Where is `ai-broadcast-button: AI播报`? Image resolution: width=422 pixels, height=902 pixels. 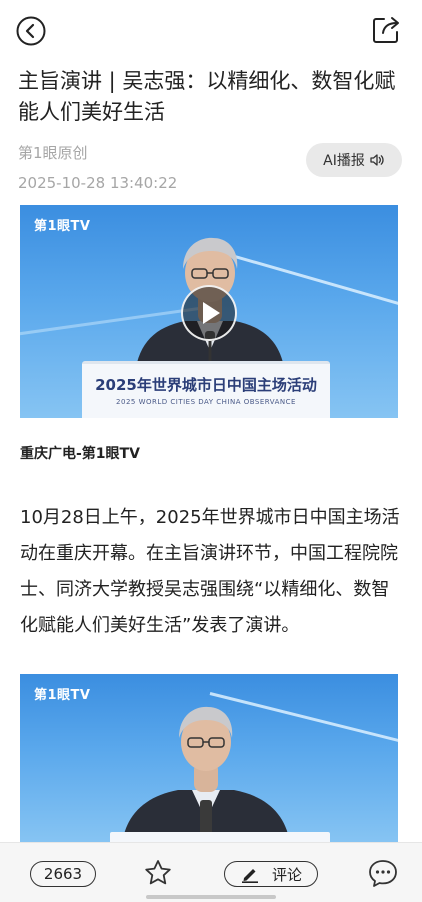
ai-broadcast-button: AI播报 is located at coordinates (354, 160).